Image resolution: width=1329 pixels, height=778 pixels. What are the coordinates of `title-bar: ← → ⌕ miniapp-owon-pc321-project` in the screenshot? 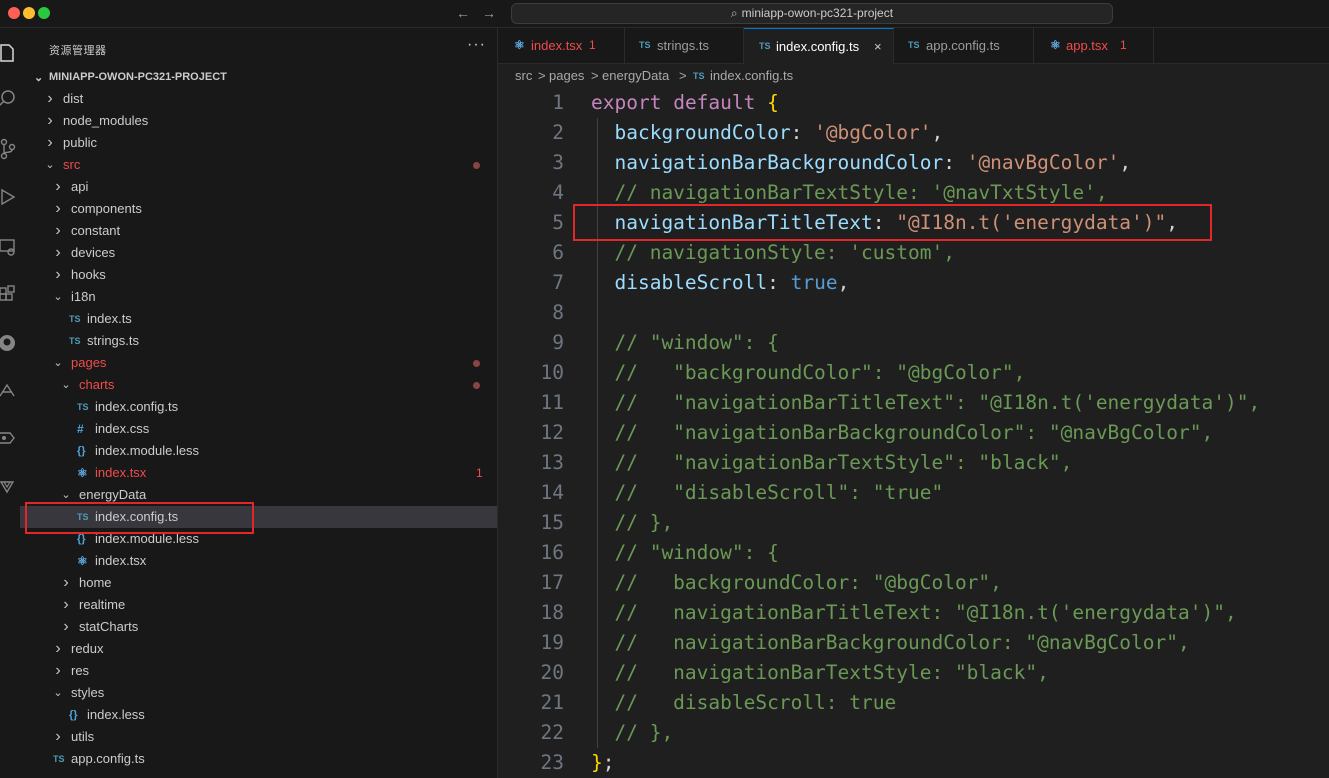 It's located at (664, 14).